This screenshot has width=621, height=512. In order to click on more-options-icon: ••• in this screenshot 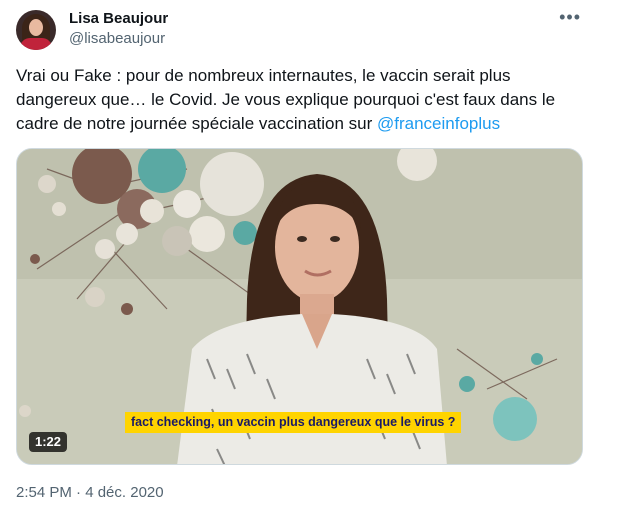, I will do `click(570, 17)`.